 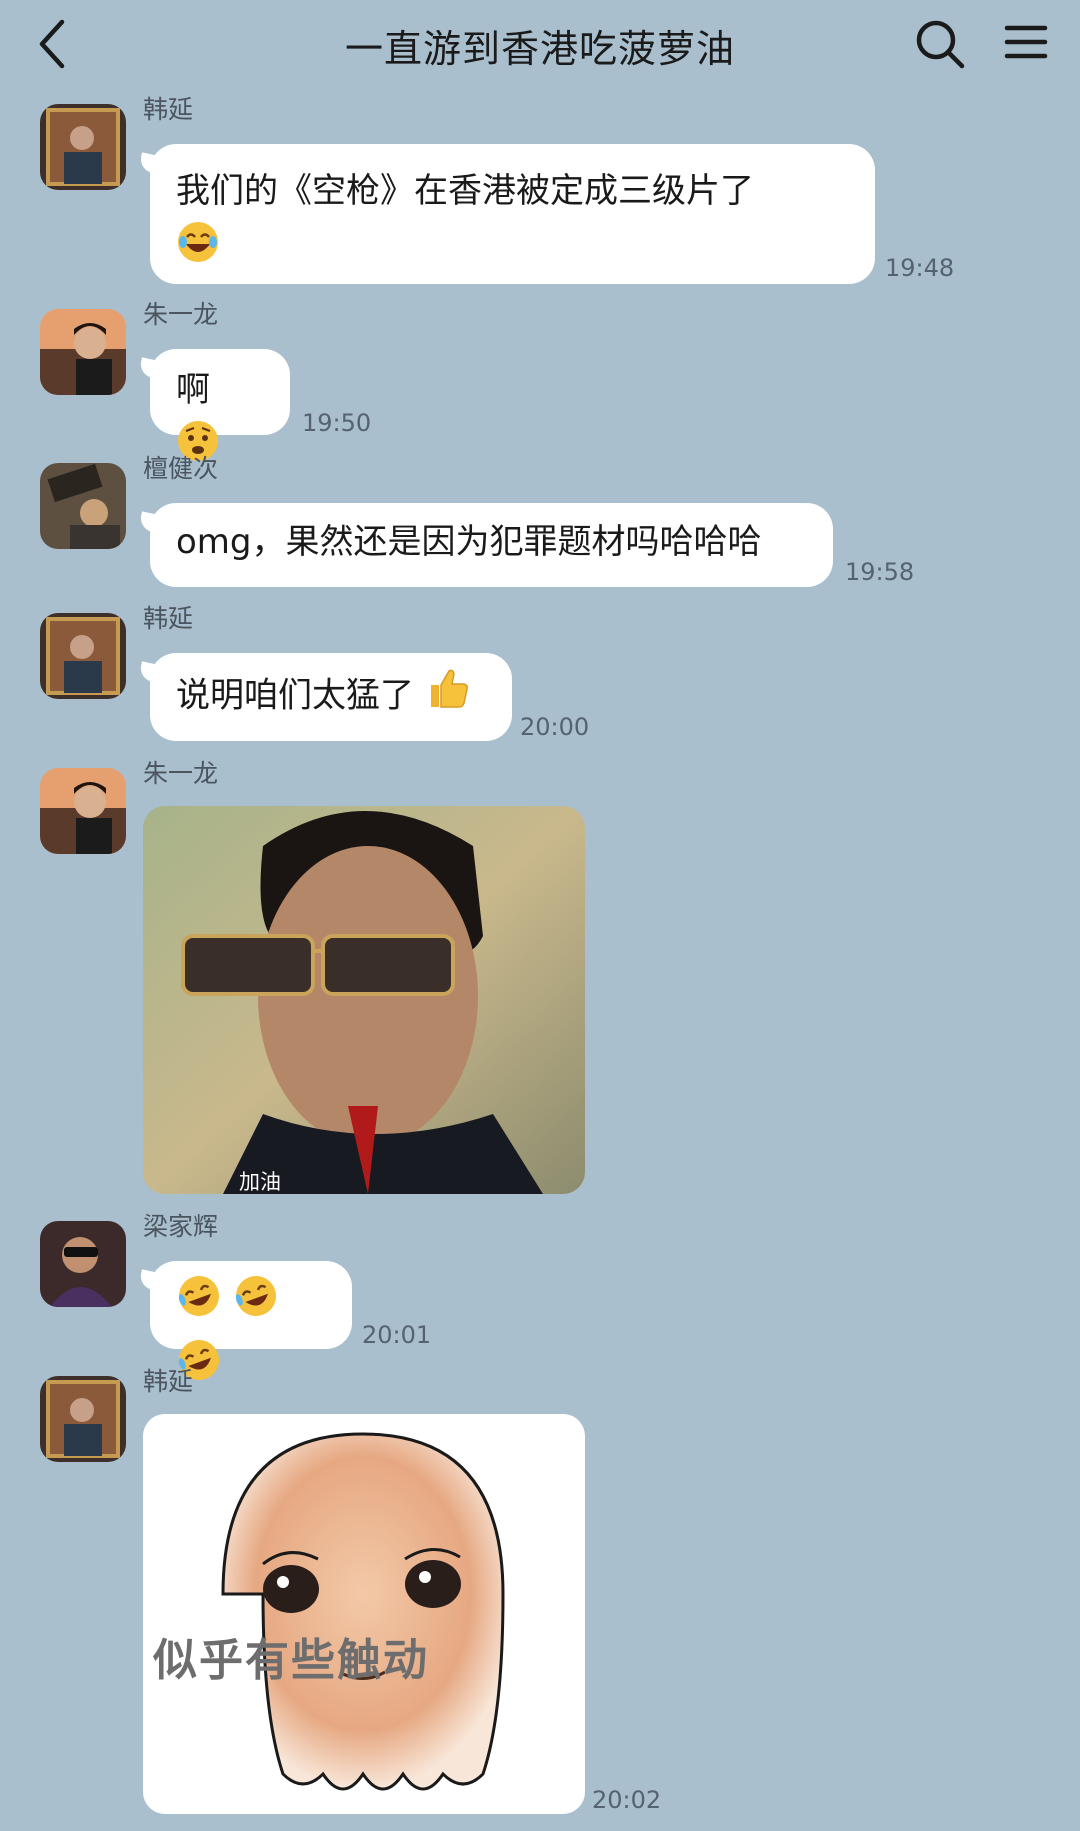 I want to click on tears-of-joy-icon, so click(x=198, y=251).